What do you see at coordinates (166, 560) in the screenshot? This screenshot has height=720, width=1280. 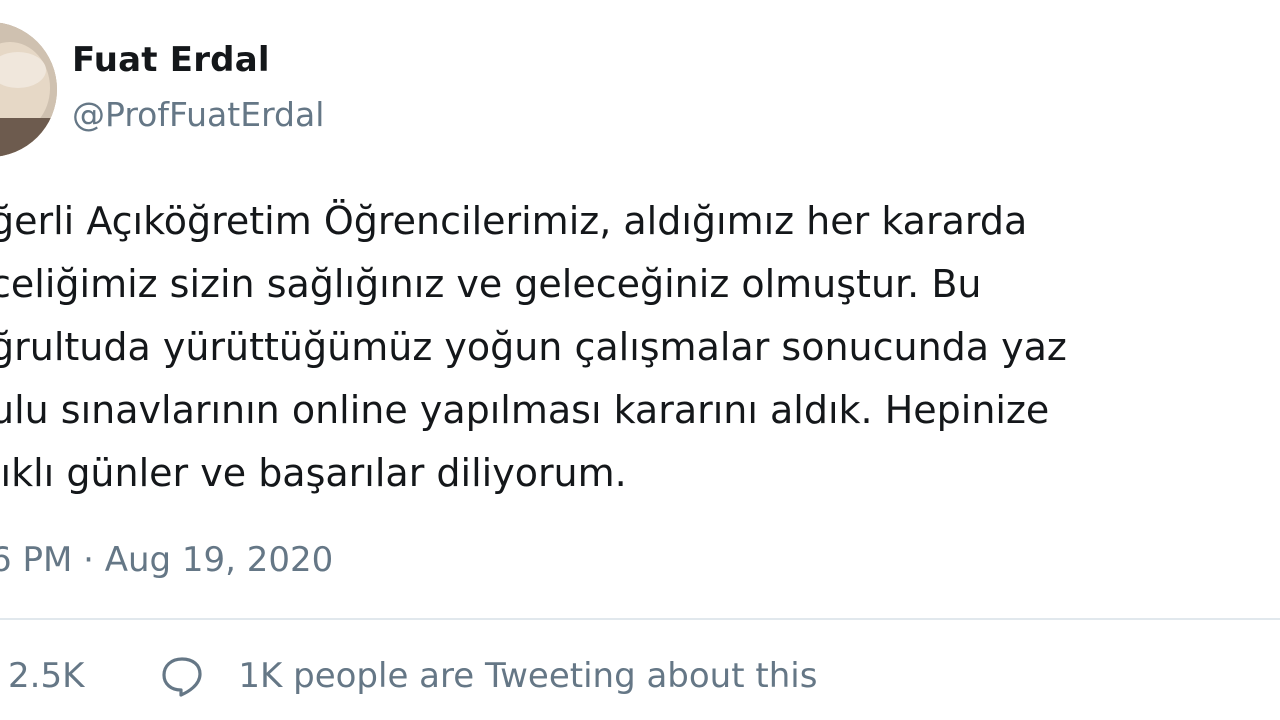 I see `tweet-timestamp: 6 PM · Aug 19, 2020` at bounding box center [166, 560].